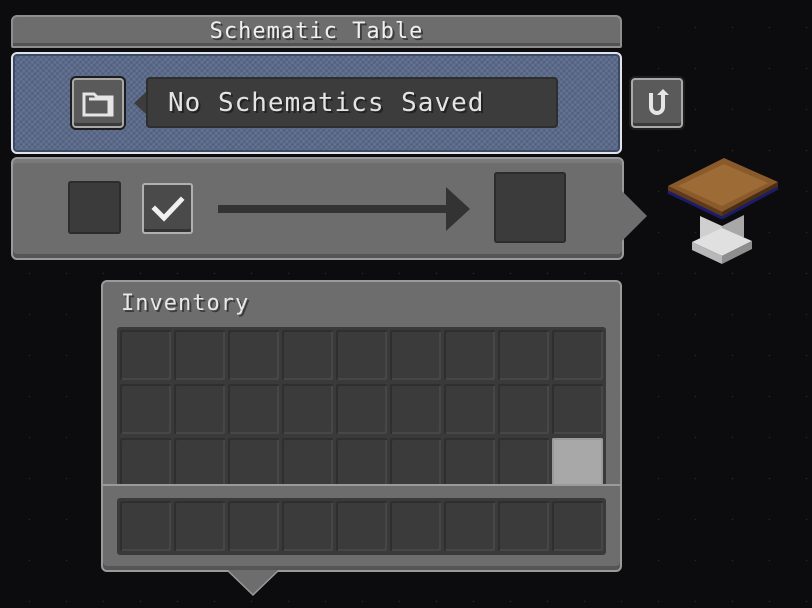  What do you see at coordinates (253, 582) in the screenshot?
I see `inventory-pointer` at bounding box center [253, 582].